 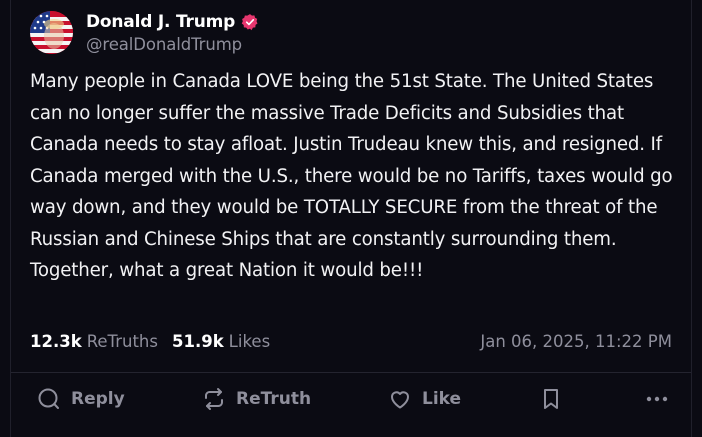 What do you see at coordinates (172, 44) in the screenshot?
I see `author-handle: @realDonaldTrump` at bounding box center [172, 44].